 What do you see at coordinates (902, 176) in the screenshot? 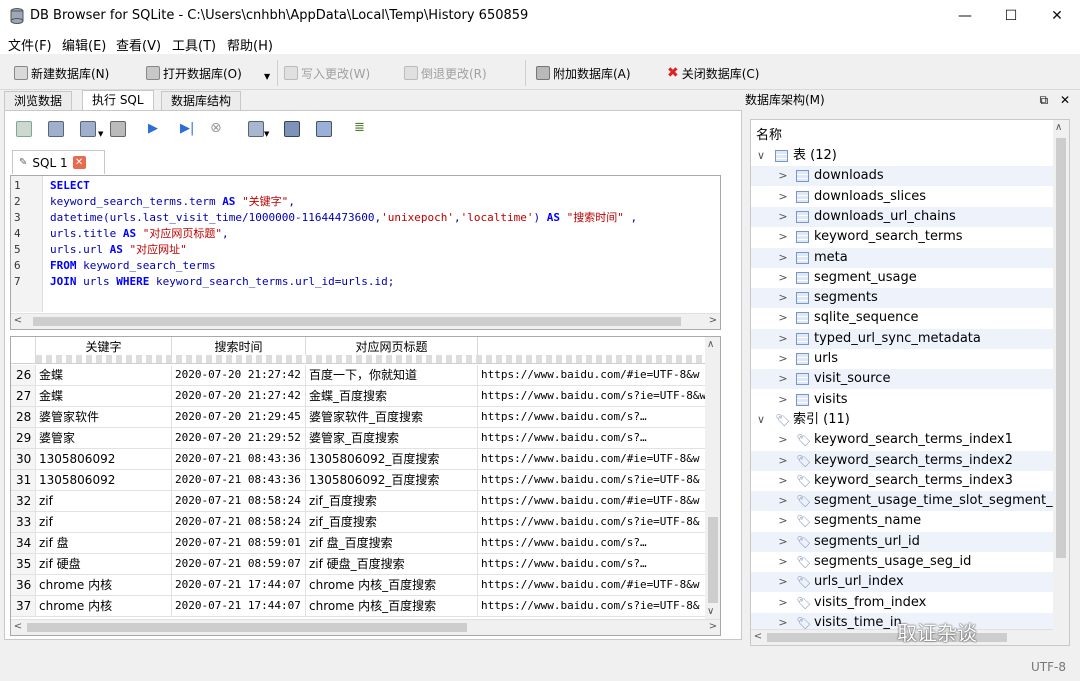
I see `tree-item-table: > downloads` at bounding box center [902, 176].